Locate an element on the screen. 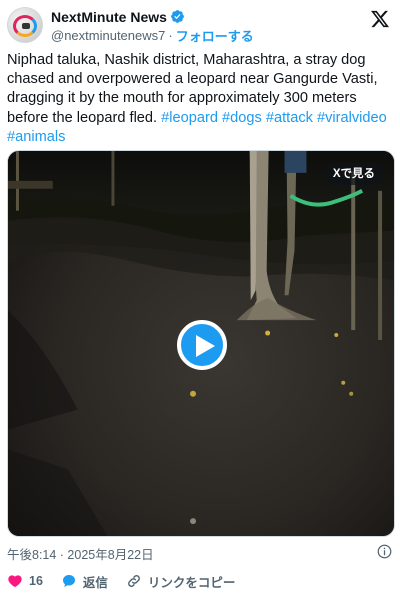 The image size is (400, 593). heart-icon is located at coordinates (15, 581).